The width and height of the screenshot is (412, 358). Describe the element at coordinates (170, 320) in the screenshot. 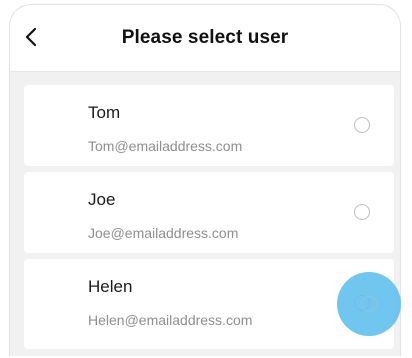

I see `user-email: Helen@emailaddress.com` at that location.